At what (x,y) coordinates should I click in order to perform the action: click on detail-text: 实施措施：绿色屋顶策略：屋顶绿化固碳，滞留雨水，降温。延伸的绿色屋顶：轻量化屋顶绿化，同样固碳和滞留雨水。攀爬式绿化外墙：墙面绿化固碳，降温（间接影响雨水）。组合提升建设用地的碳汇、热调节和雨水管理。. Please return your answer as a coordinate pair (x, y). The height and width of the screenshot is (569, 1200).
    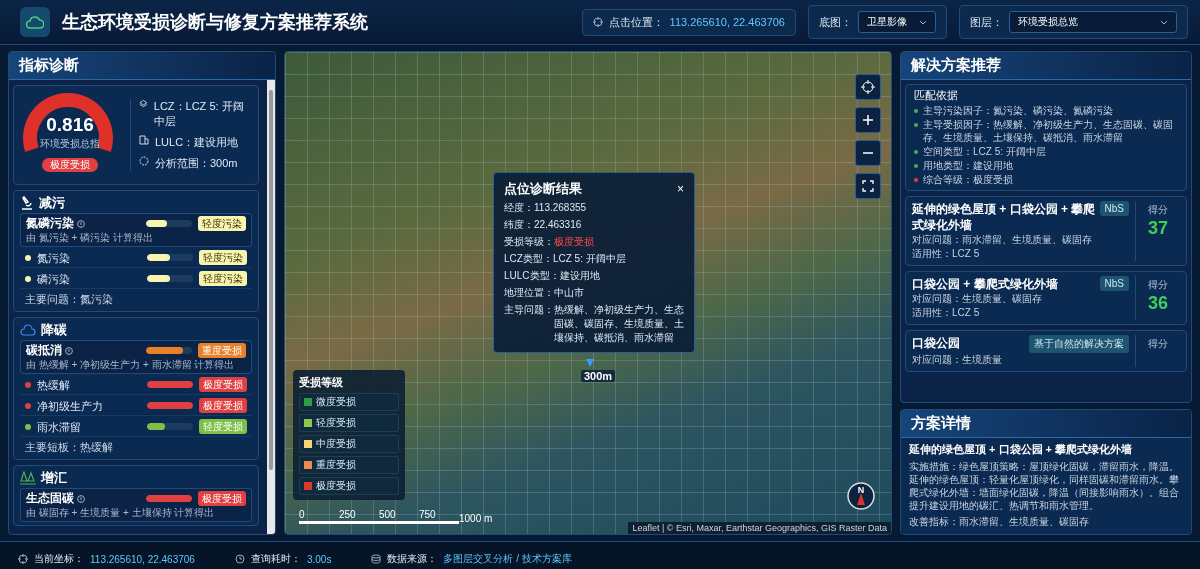
    Looking at the image, I should click on (1044, 486).